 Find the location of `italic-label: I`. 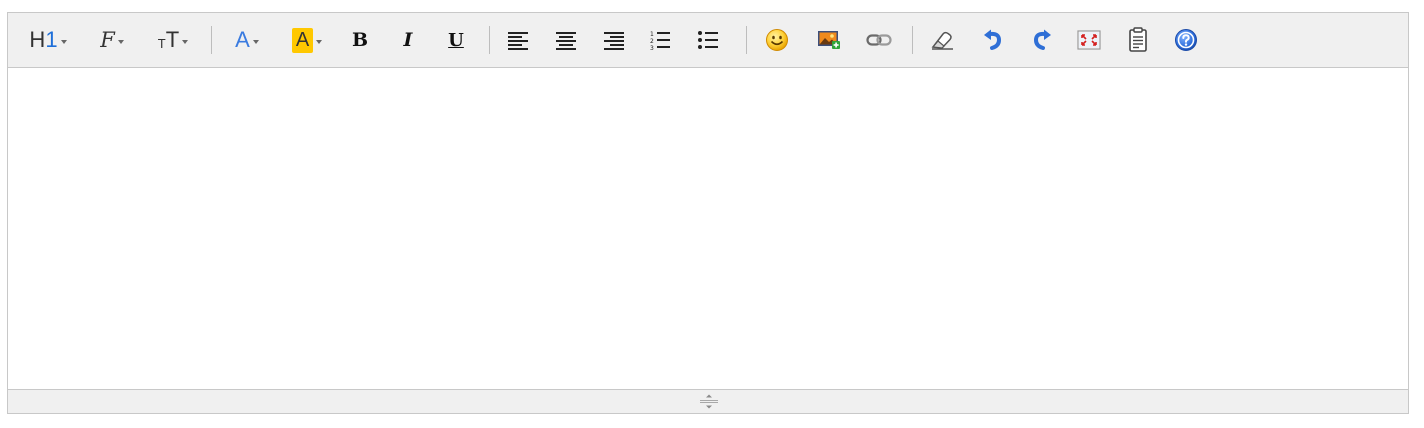

italic-label: I is located at coordinates (408, 40).